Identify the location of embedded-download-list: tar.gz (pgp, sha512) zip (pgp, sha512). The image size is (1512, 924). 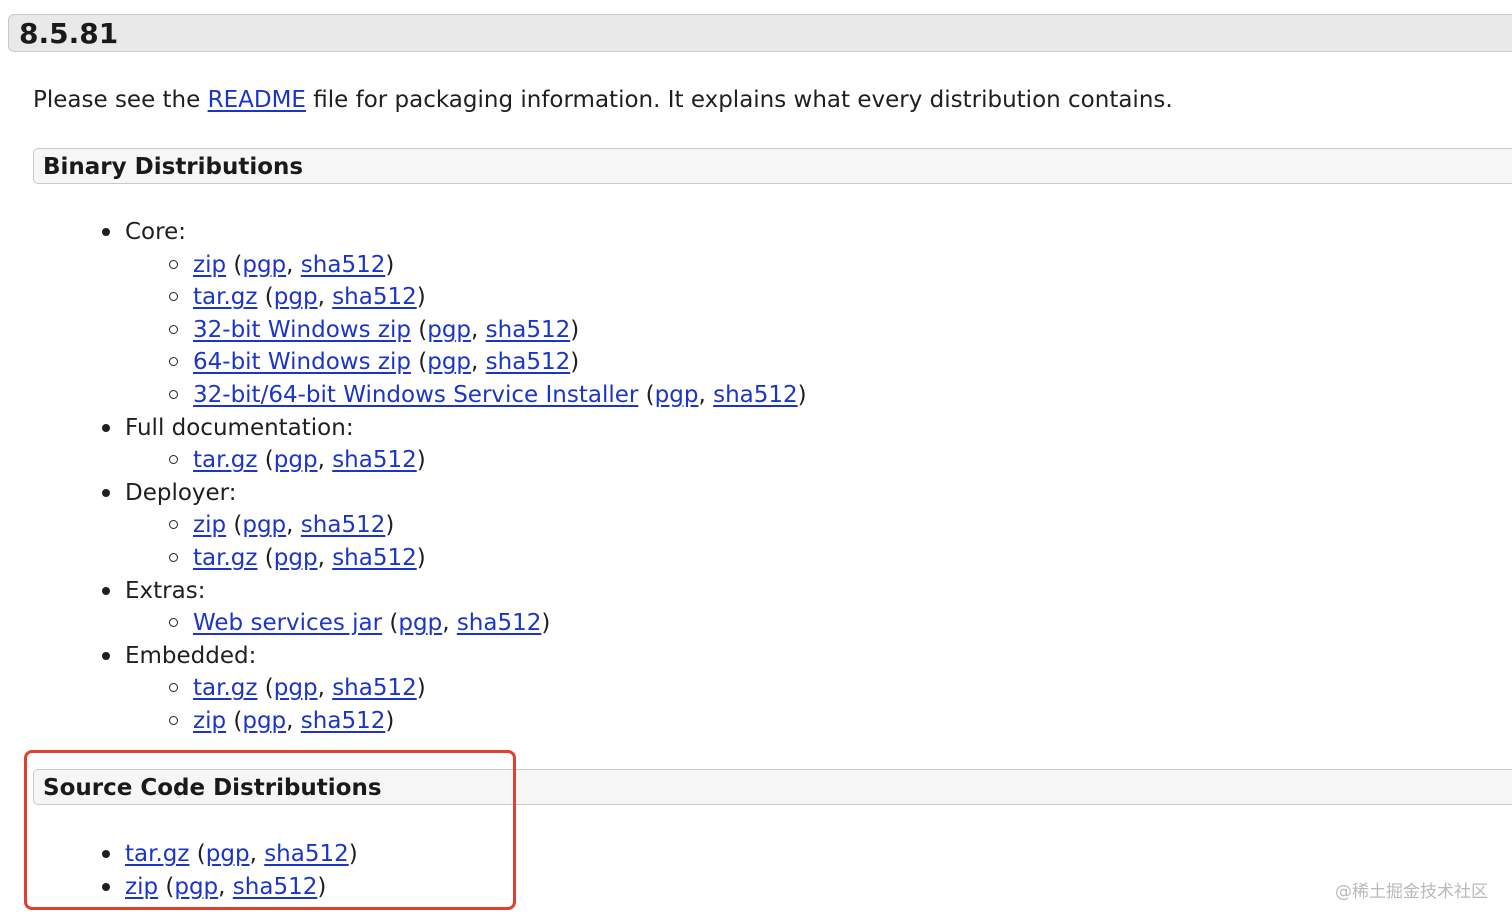
(466, 704).